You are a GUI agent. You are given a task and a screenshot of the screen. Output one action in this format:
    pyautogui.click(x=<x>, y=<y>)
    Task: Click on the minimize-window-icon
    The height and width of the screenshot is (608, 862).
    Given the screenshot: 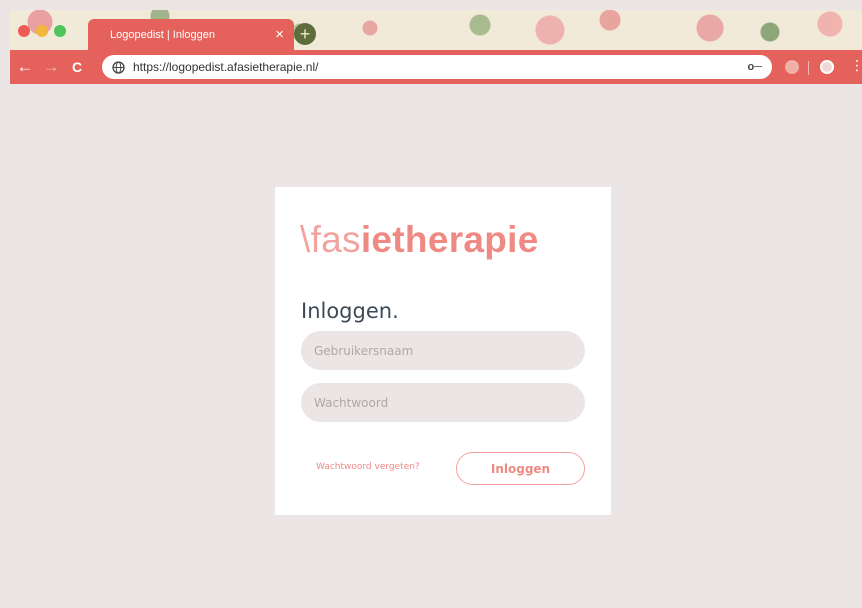 What is the action you would take?
    pyautogui.click(x=42, y=31)
    